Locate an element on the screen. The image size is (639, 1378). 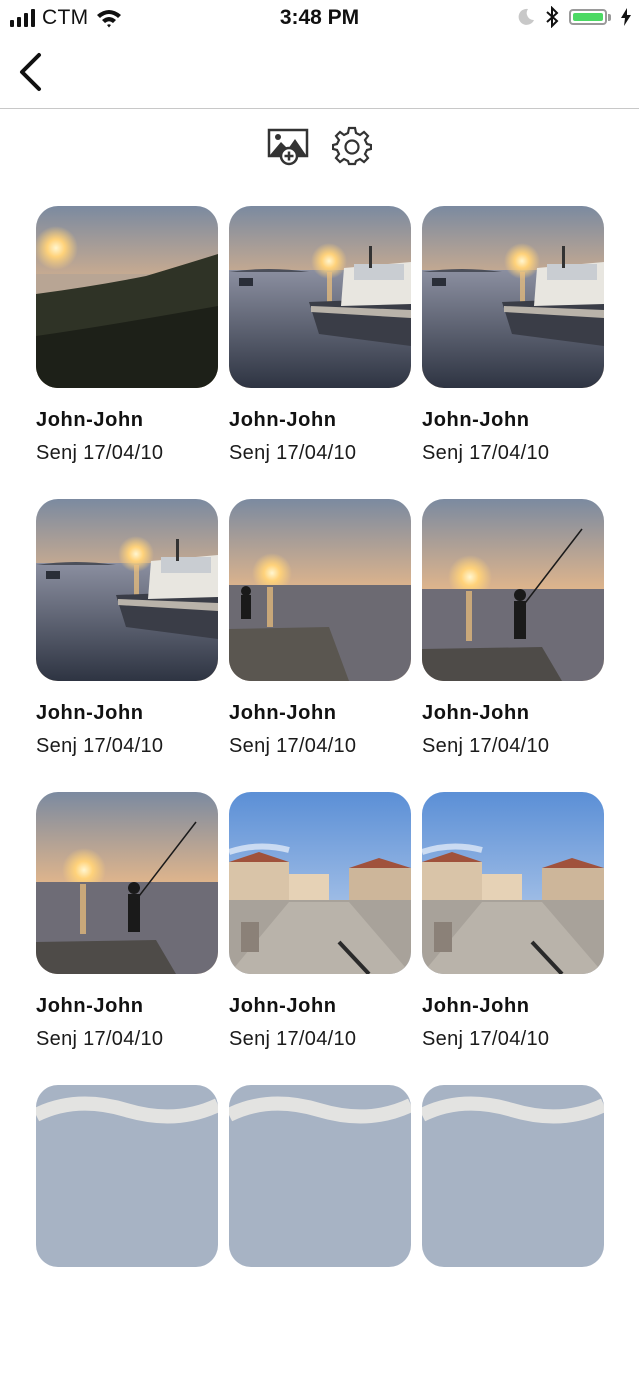
moon-icon is located at coordinates (526, 16).